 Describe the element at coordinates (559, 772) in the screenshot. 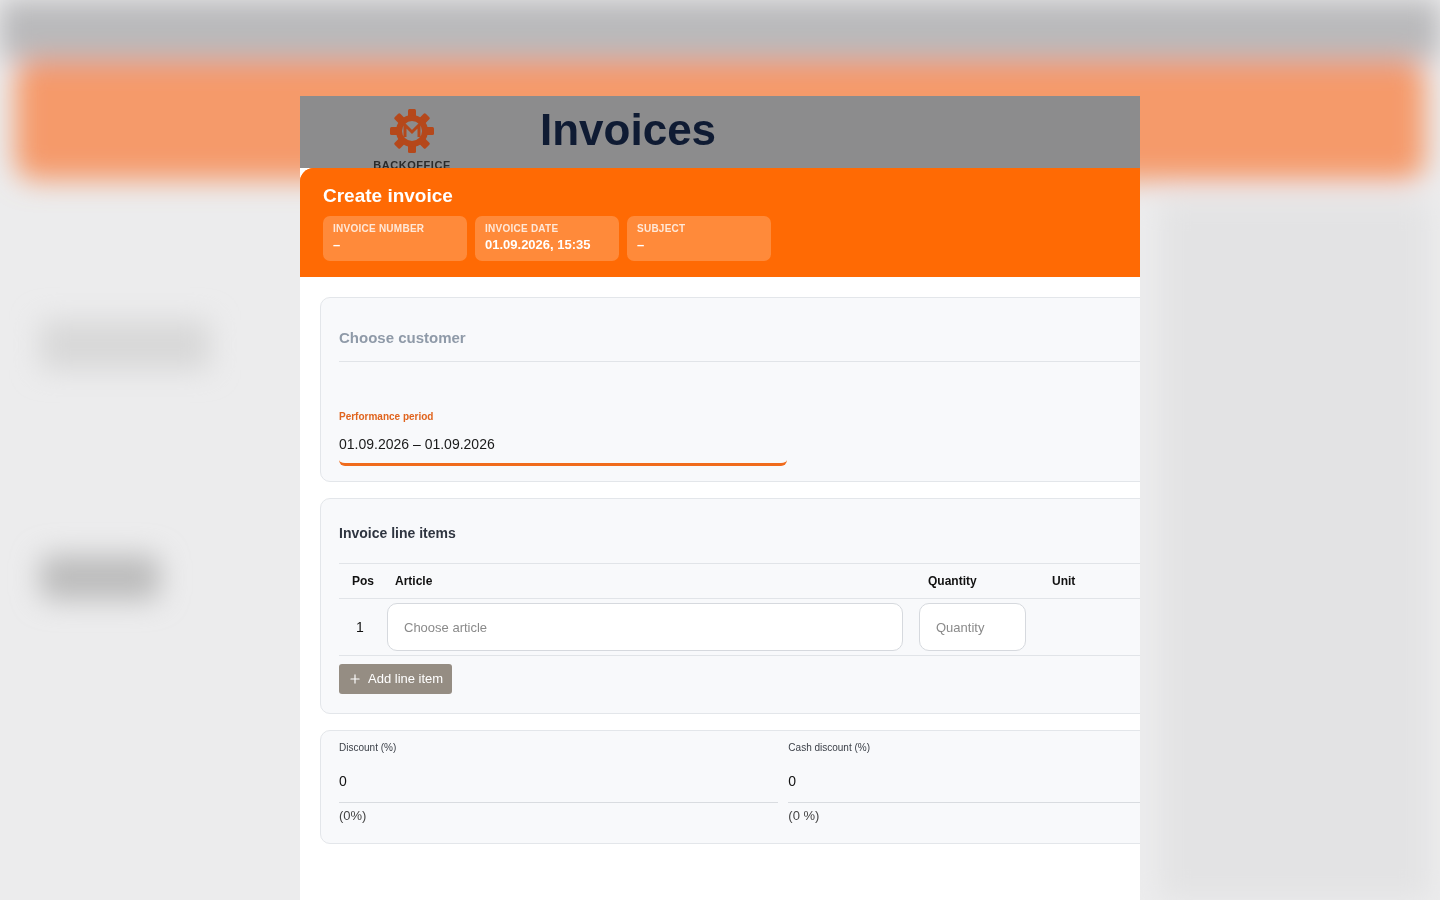

I see `discount-field: Discount (%) 0` at that location.